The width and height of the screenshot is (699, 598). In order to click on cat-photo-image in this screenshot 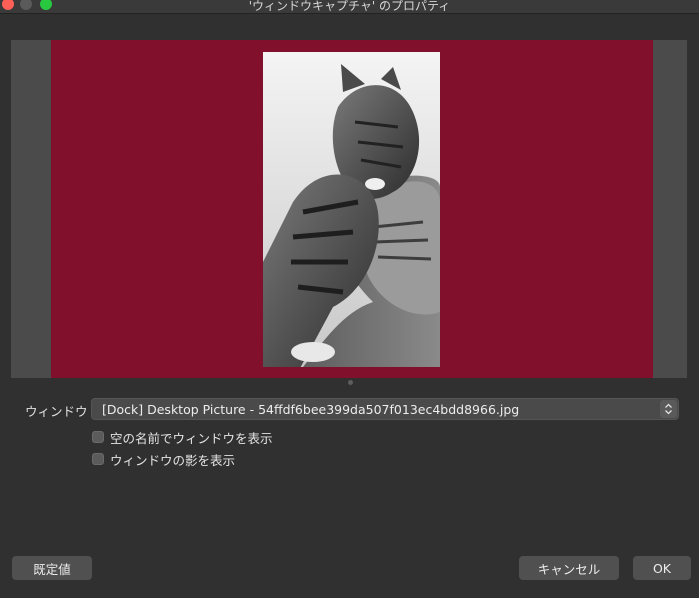, I will do `click(351, 209)`.